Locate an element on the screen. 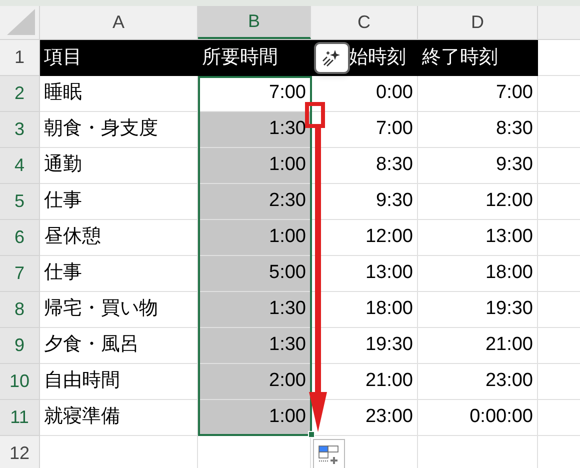 The height and width of the screenshot is (468, 580). row-header: 2 is located at coordinates (20, 94).